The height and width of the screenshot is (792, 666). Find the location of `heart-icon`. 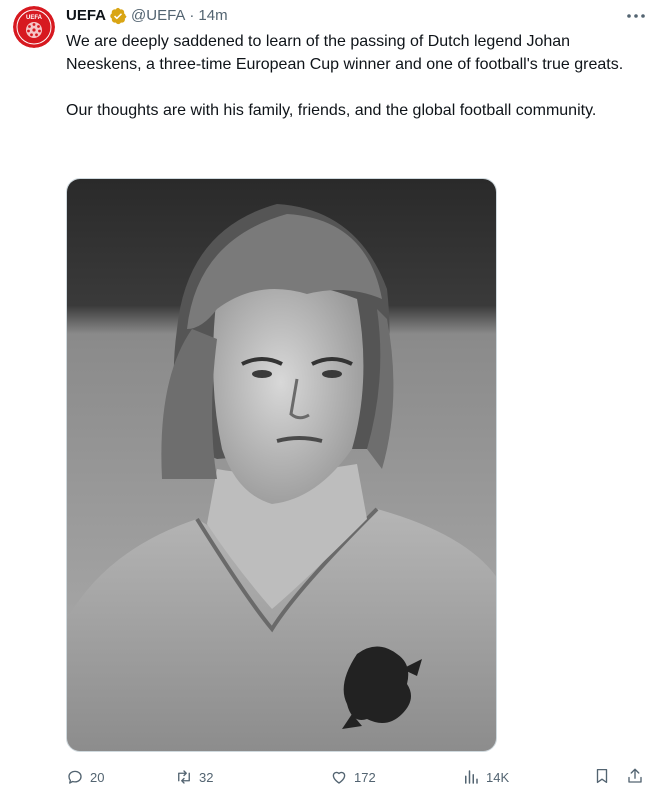

heart-icon is located at coordinates (339, 777).